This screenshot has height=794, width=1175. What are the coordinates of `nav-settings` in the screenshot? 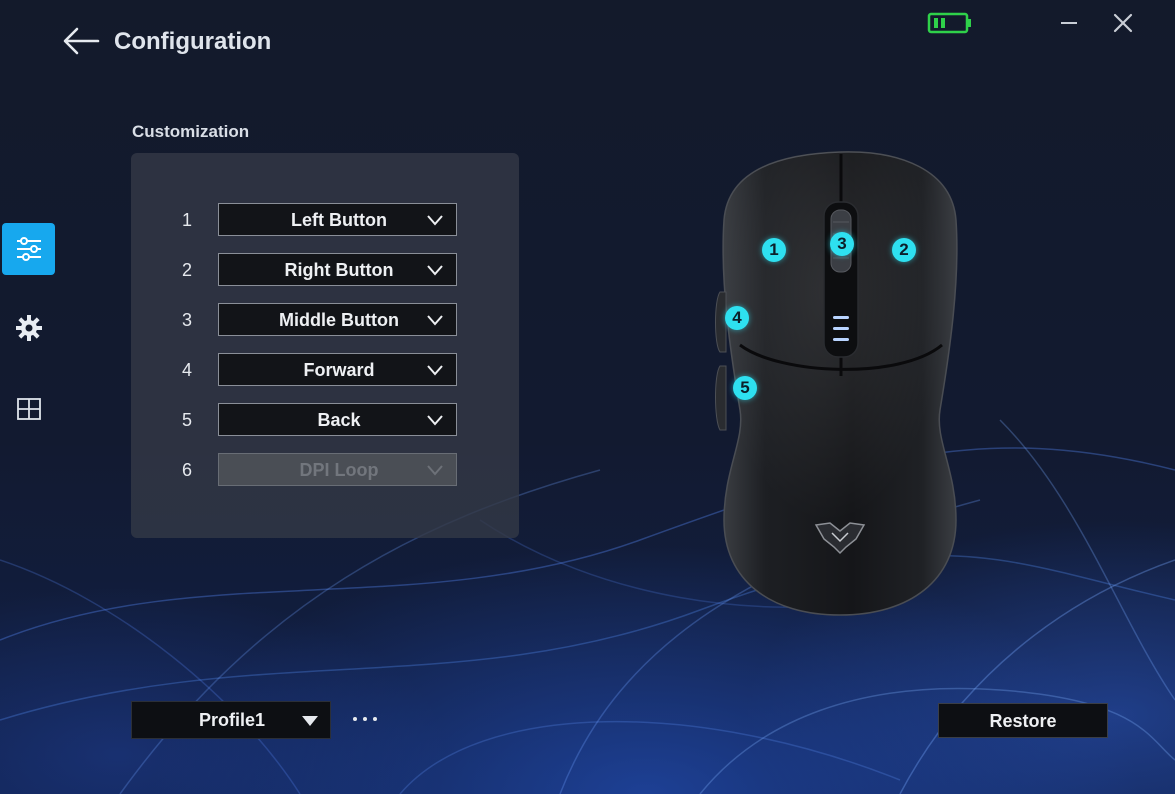 It's located at (28, 328).